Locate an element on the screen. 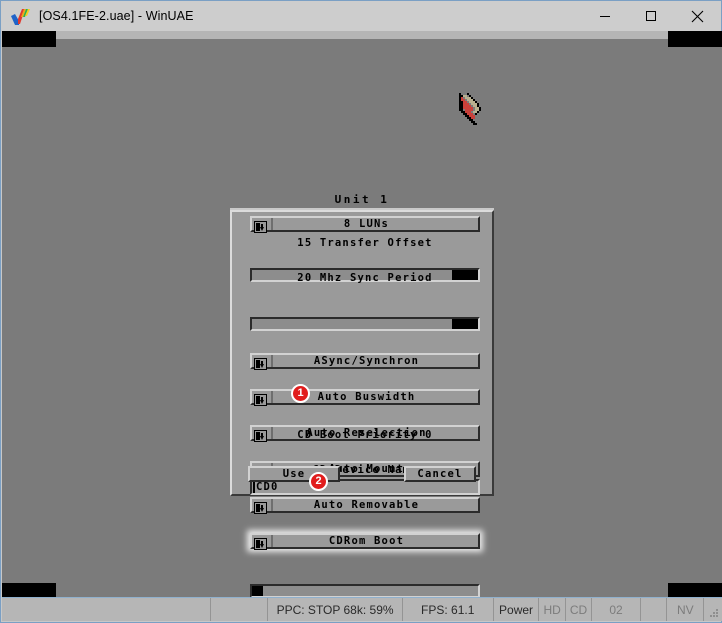  caption-buttons is located at coordinates (651, 16).